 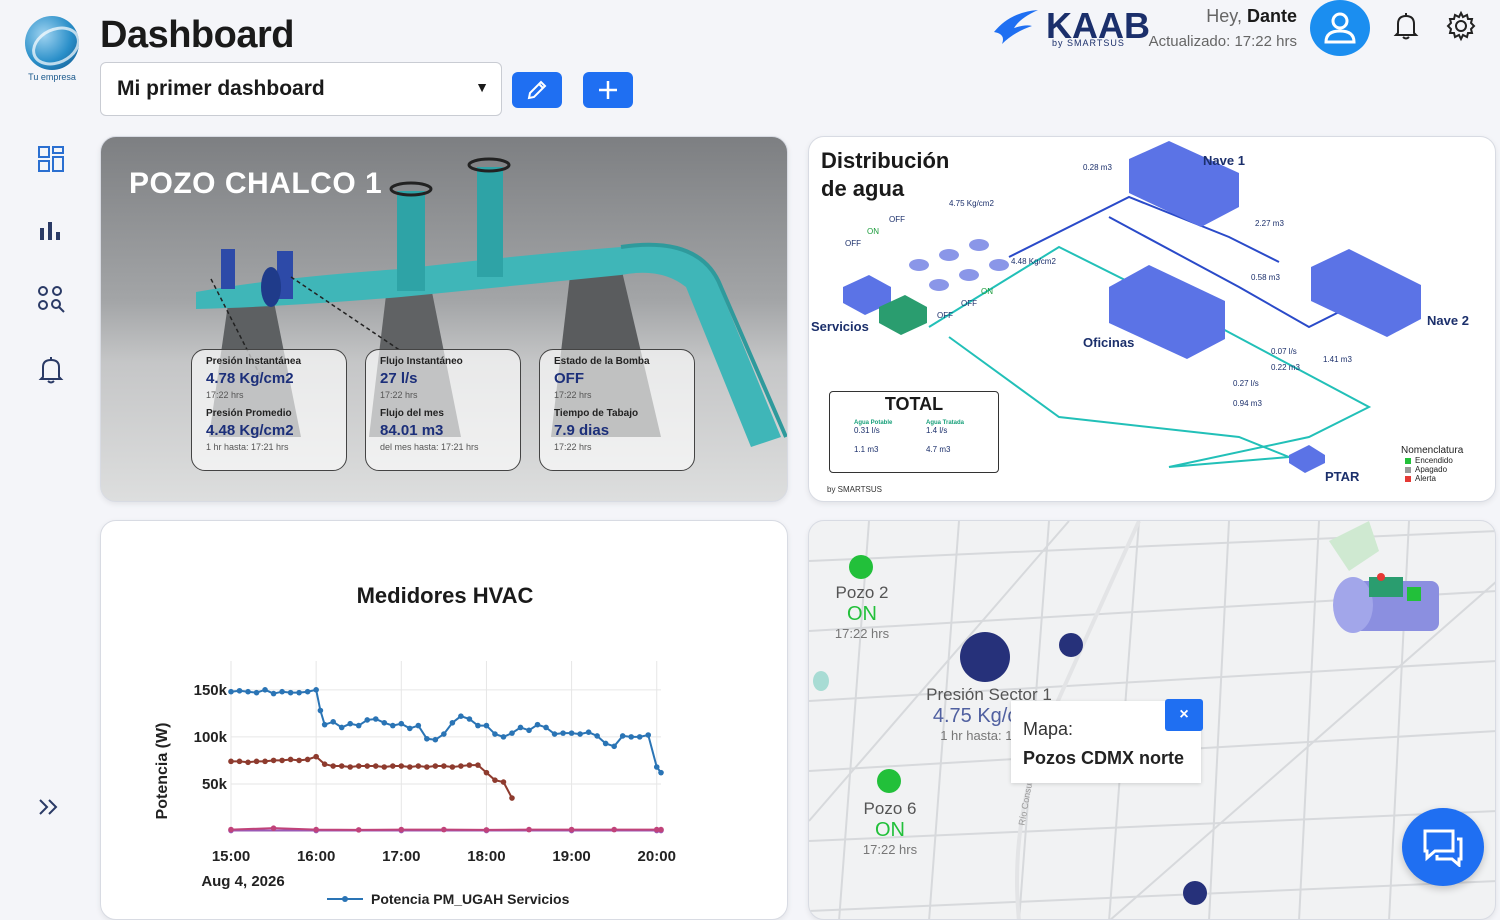 I want to click on metric-label: Tiempo de Tabajo, so click(x=596, y=413).